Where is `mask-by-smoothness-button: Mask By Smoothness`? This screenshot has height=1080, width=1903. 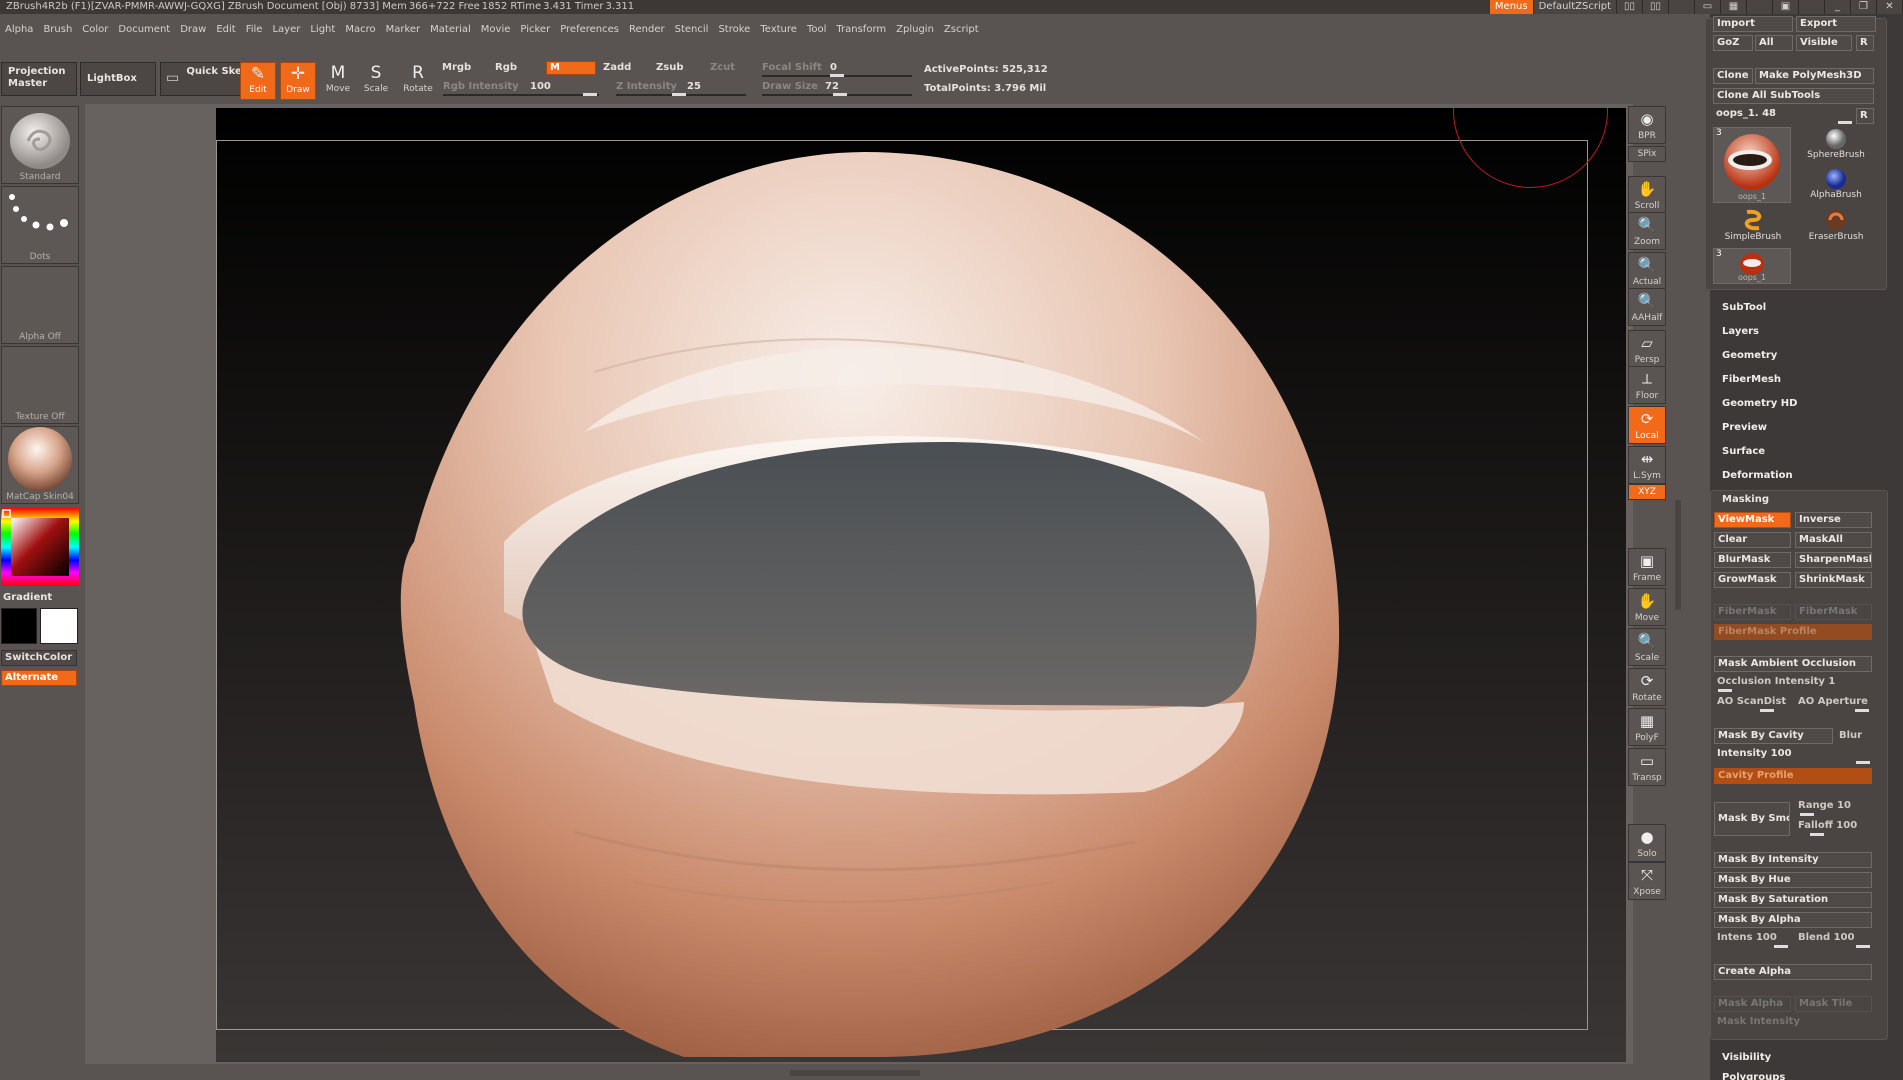 mask-by-smoothness-button: Mask By Smoothness is located at coordinates (1752, 819).